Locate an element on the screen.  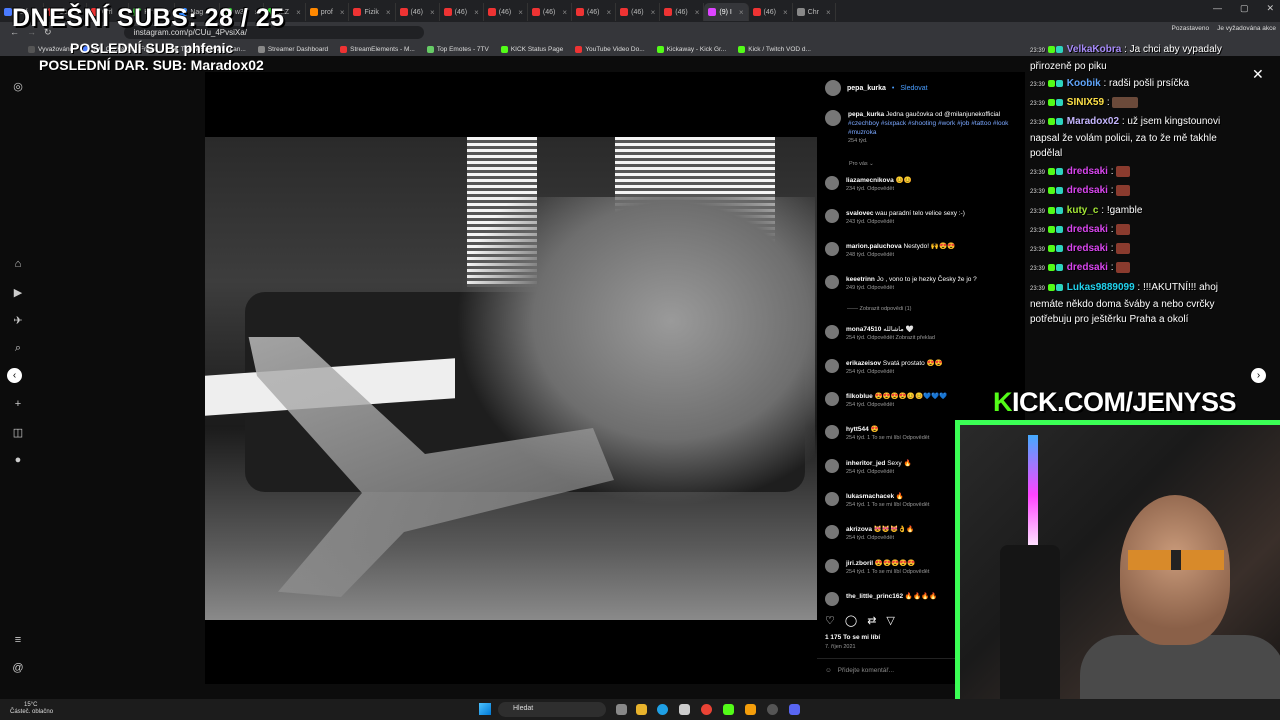
comment-meta: 243 týd. Odpovědět is located at coordinates (905, 222).